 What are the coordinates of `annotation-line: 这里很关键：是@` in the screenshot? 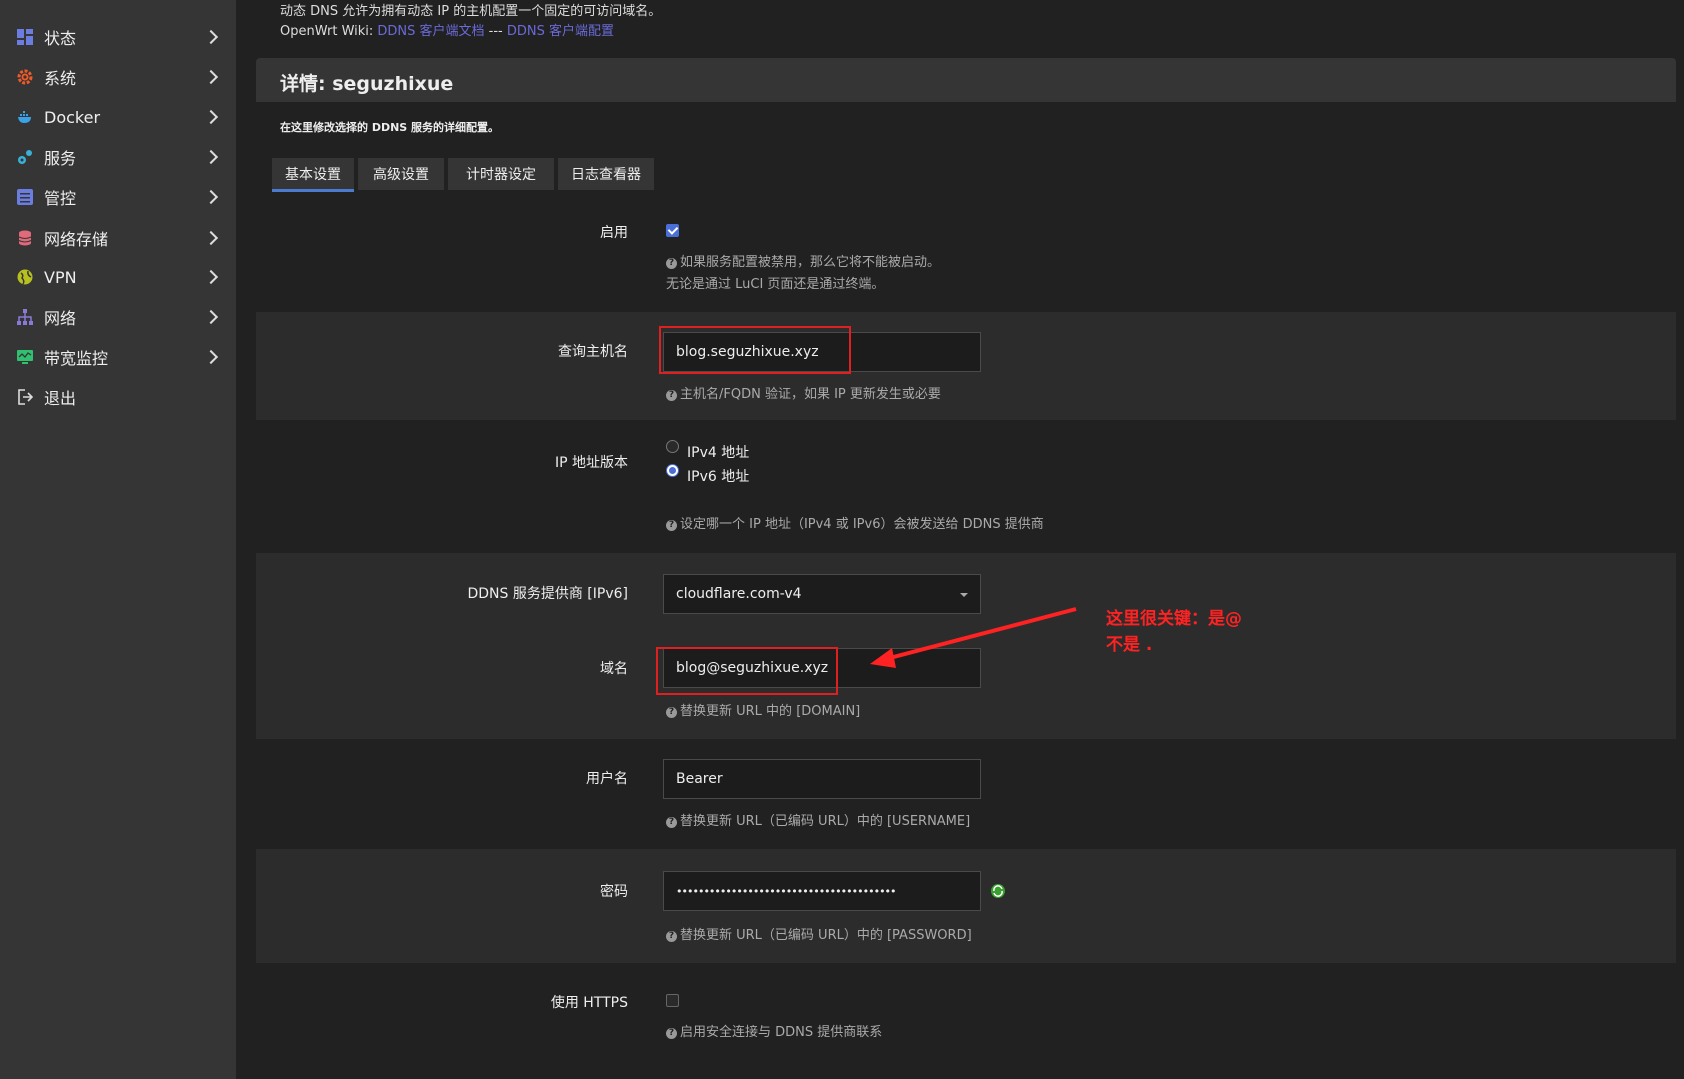 It's located at (1174, 619).